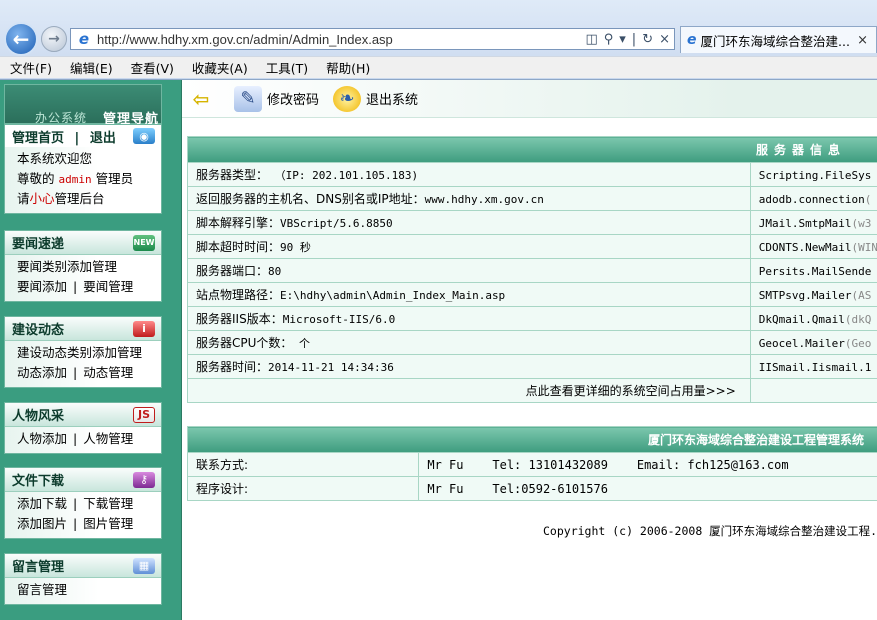 Image resolution: width=877 pixels, height=620 pixels. Describe the element at coordinates (239, 319) in the screenshot. I see `server-info-label: 服务器IIS版本：` at that location.